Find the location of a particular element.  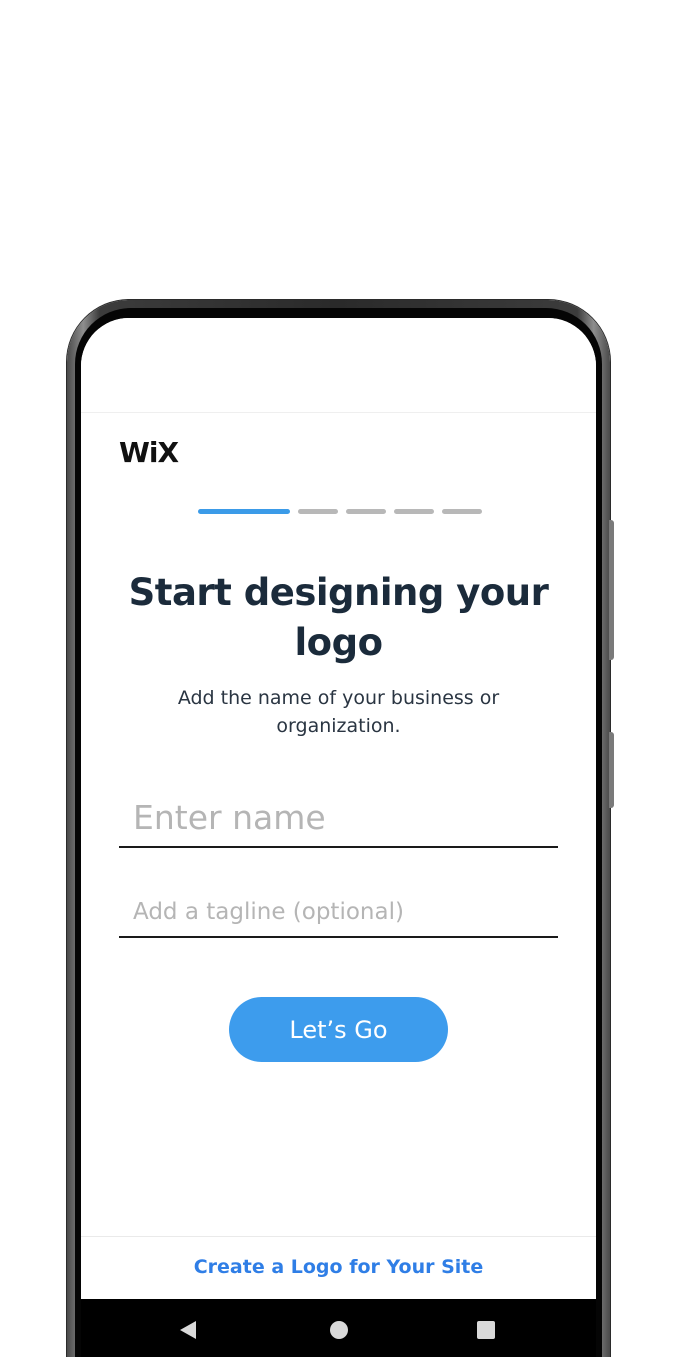

triangle-back-icon is located at coordinates (188, 1330).